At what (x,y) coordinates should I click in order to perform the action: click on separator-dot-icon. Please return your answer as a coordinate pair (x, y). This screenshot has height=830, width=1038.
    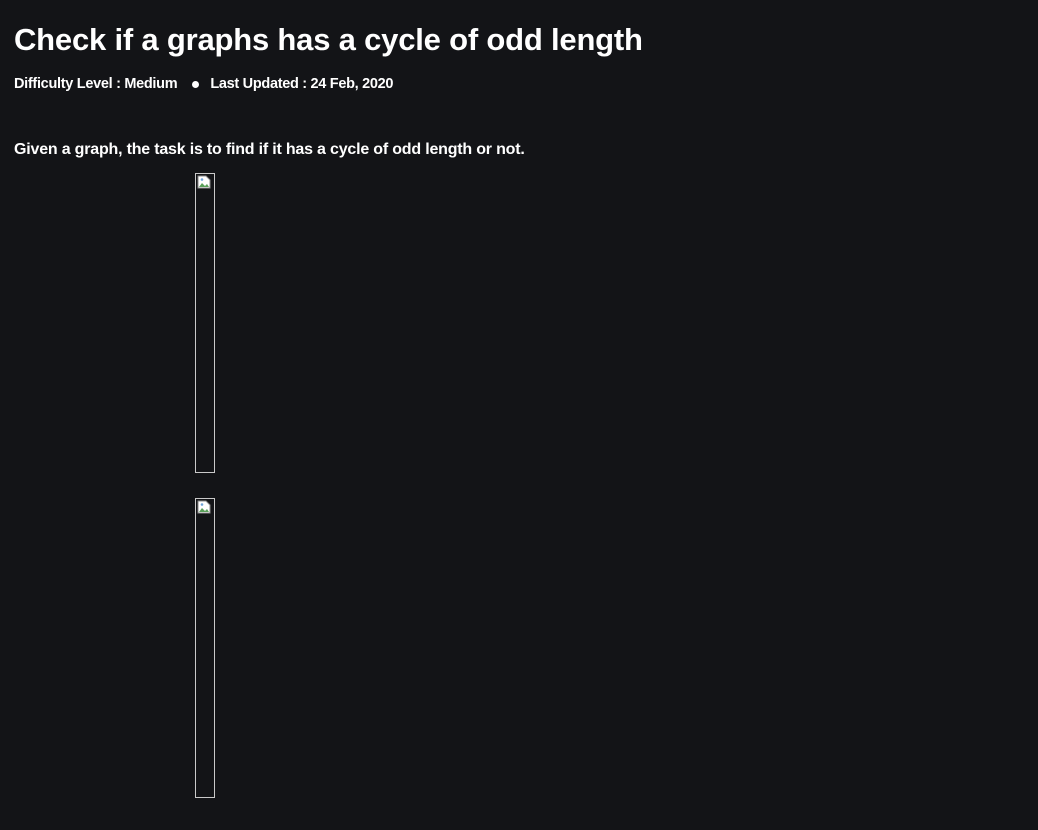
    Looking at the image, I should click on (196, 84).